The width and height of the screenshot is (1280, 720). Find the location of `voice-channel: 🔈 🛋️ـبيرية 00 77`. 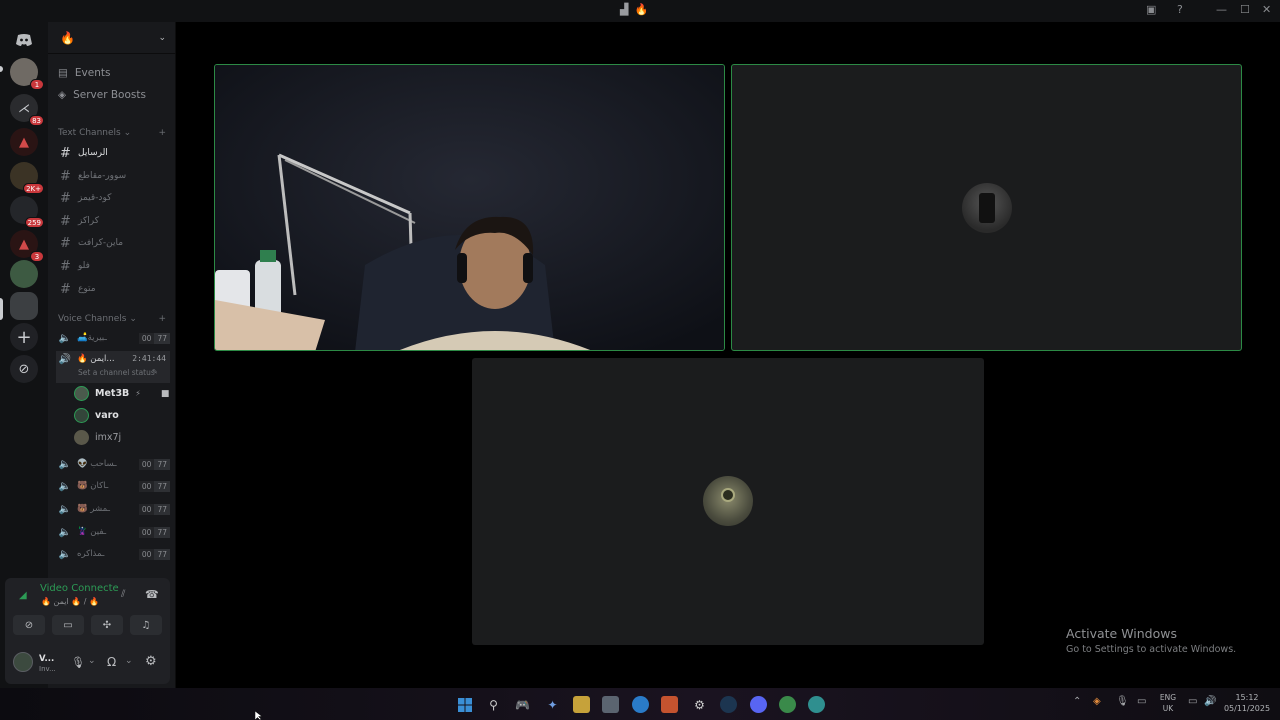

voice-channel: 🔈 🛋️ـبيرية 00 77 is located at coordinates (113, 338).